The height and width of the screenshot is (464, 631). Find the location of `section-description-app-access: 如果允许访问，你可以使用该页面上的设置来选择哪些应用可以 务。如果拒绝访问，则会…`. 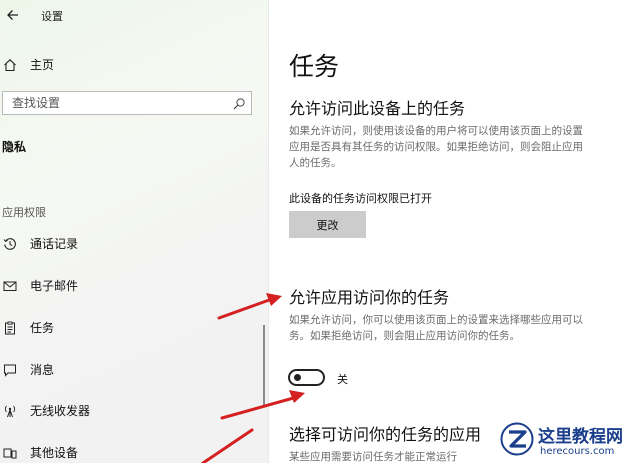

section-description-app-access: 如果允许访问，你可以使用该页面上的设置来选择哪些应用可以 务。如果拒绝访问，则会… is located at coordinates (460, 328).